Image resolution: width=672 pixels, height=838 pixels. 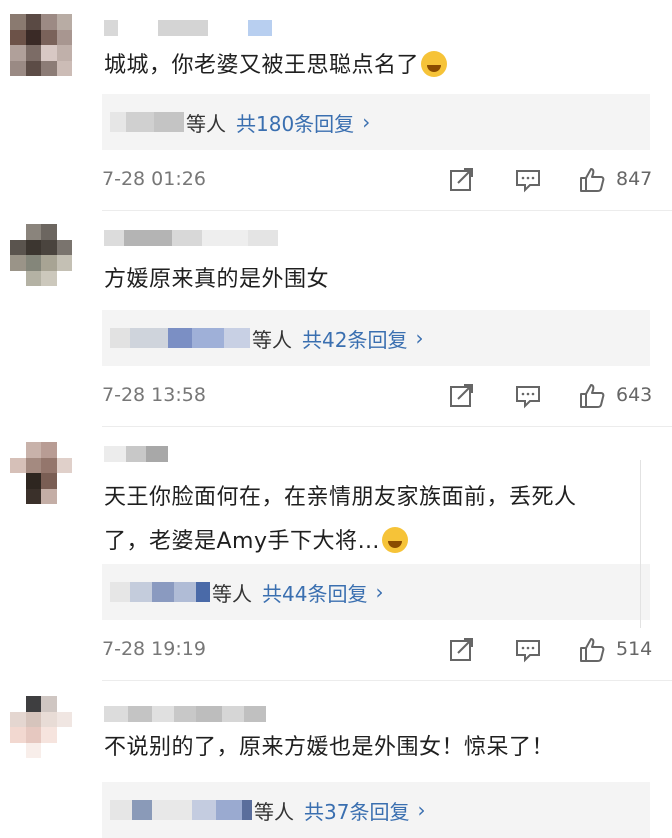 What do you see at coordinates (634, 649) in the screenshot?
I see `like-count: 514` at bounding box center [634, 649].